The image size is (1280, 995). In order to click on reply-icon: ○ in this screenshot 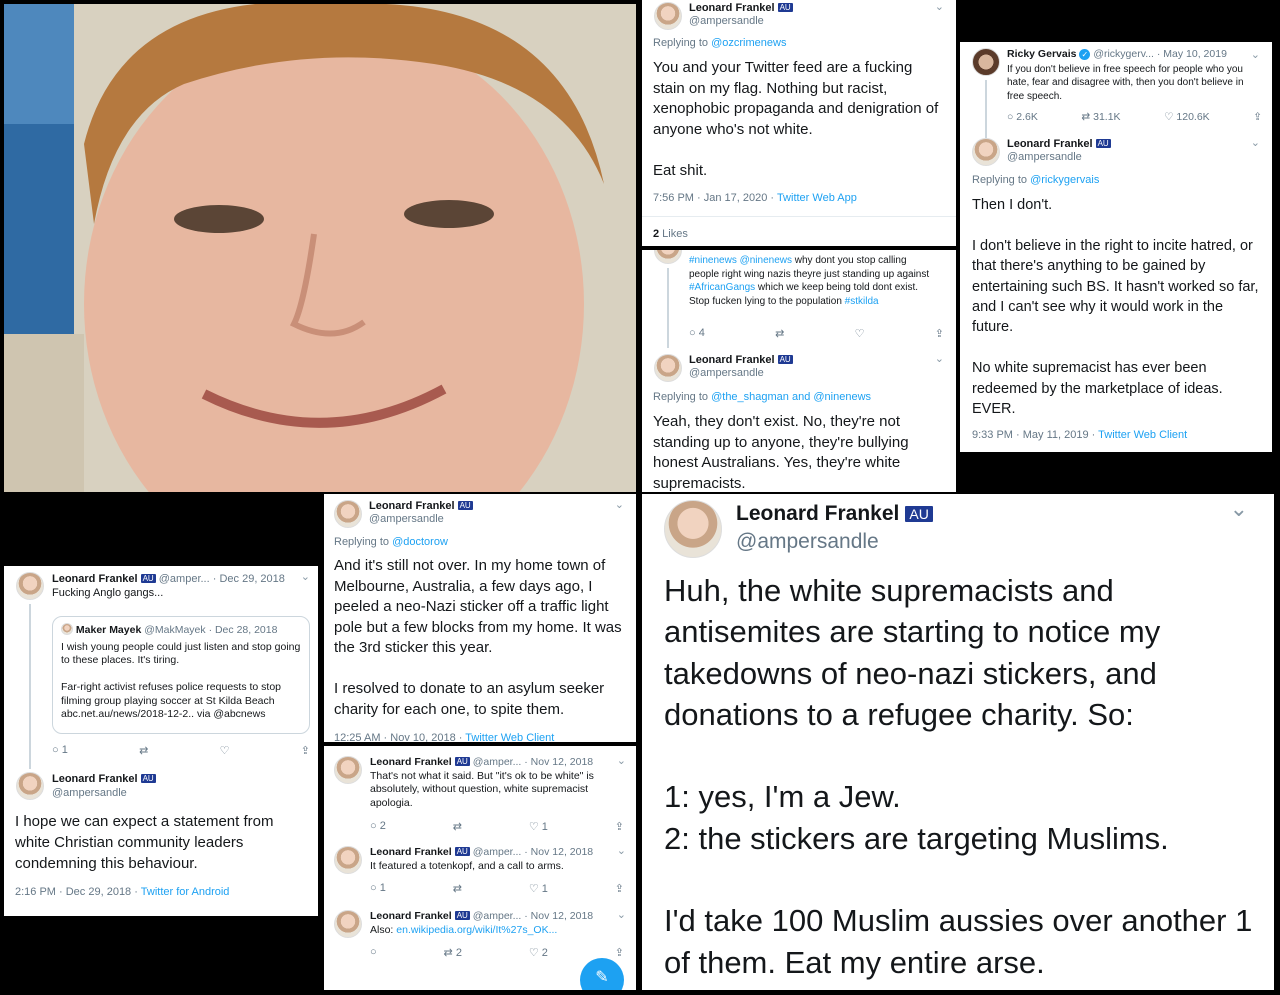, I will do `click(373, 952)`.